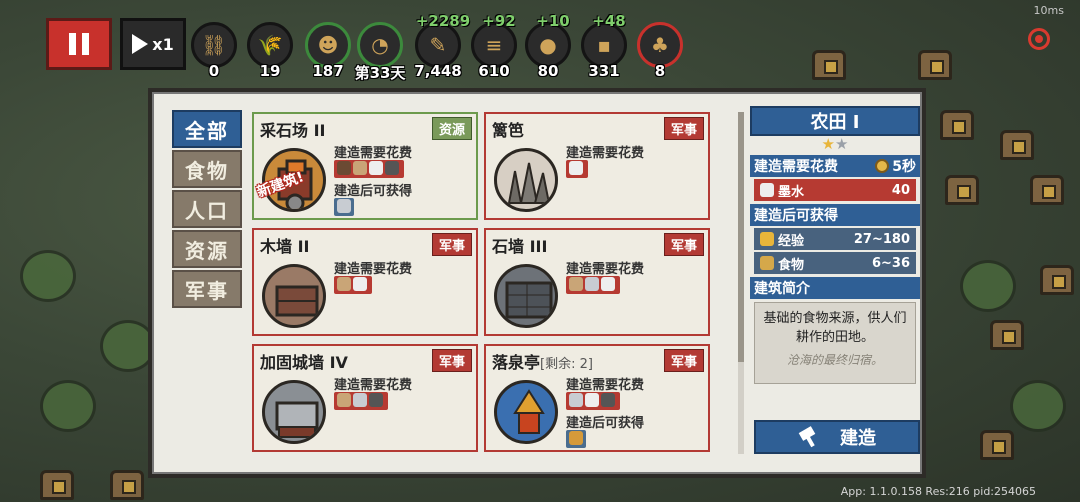 This screenshot has width=1080, height=502. Describe the element at coordinates (526, 180) in the screenshot. I see `fence-icon` at that location.